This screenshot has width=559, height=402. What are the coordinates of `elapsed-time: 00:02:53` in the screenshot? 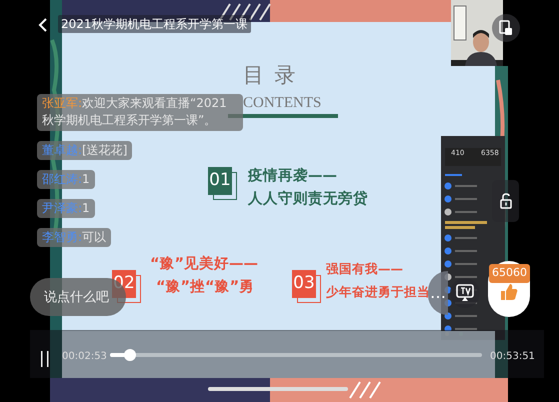 It's located at (84, 357).